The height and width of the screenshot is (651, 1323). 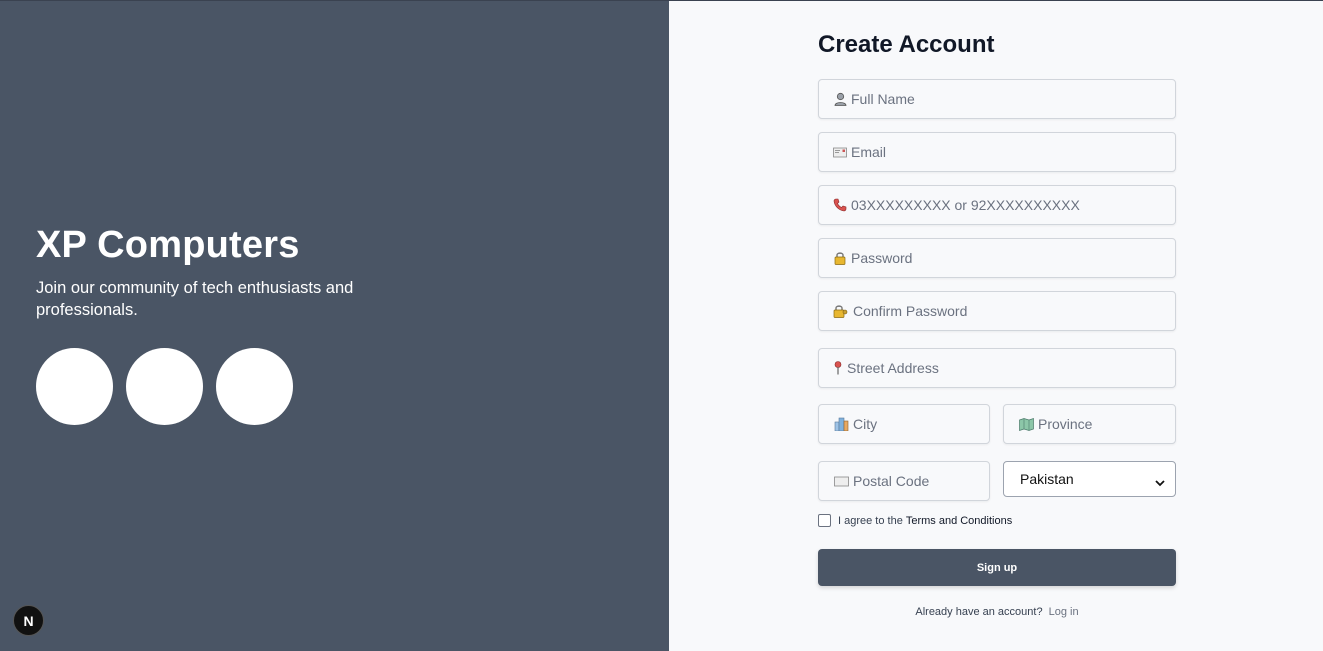 I want to click on confirm-password-field, so click(x=997, y=311).